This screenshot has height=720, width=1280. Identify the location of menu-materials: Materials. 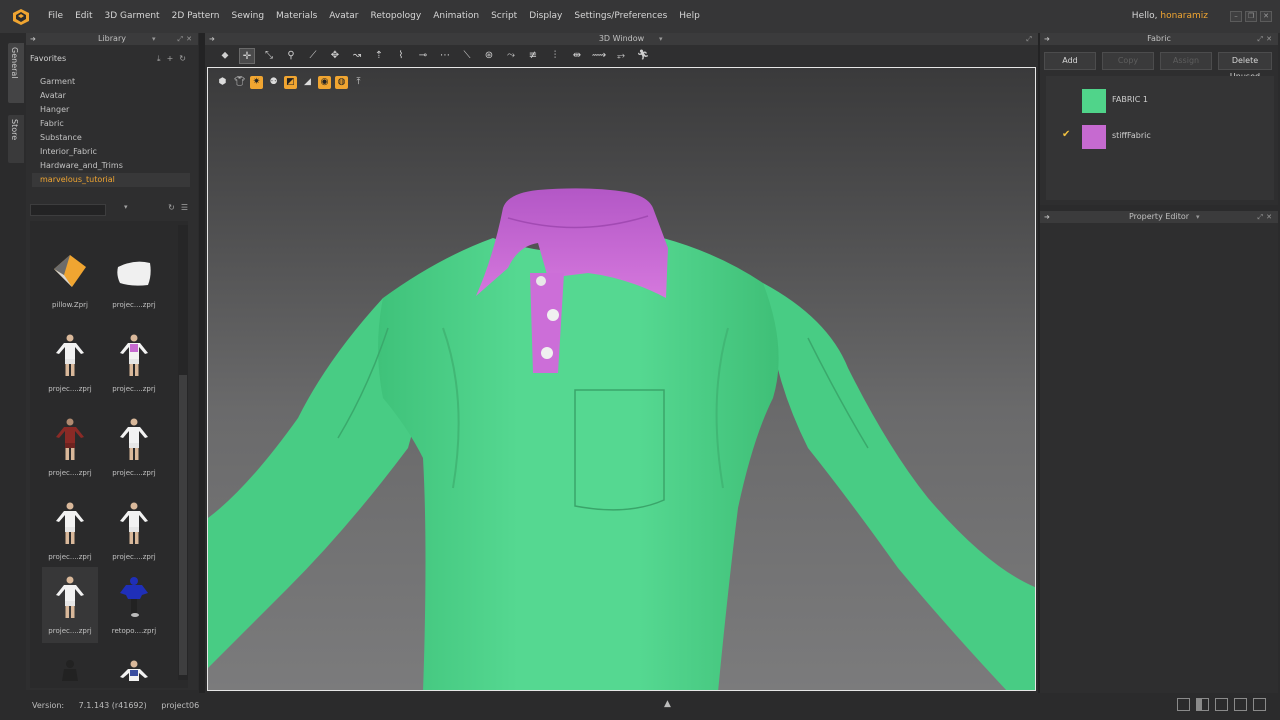
(296, 16).